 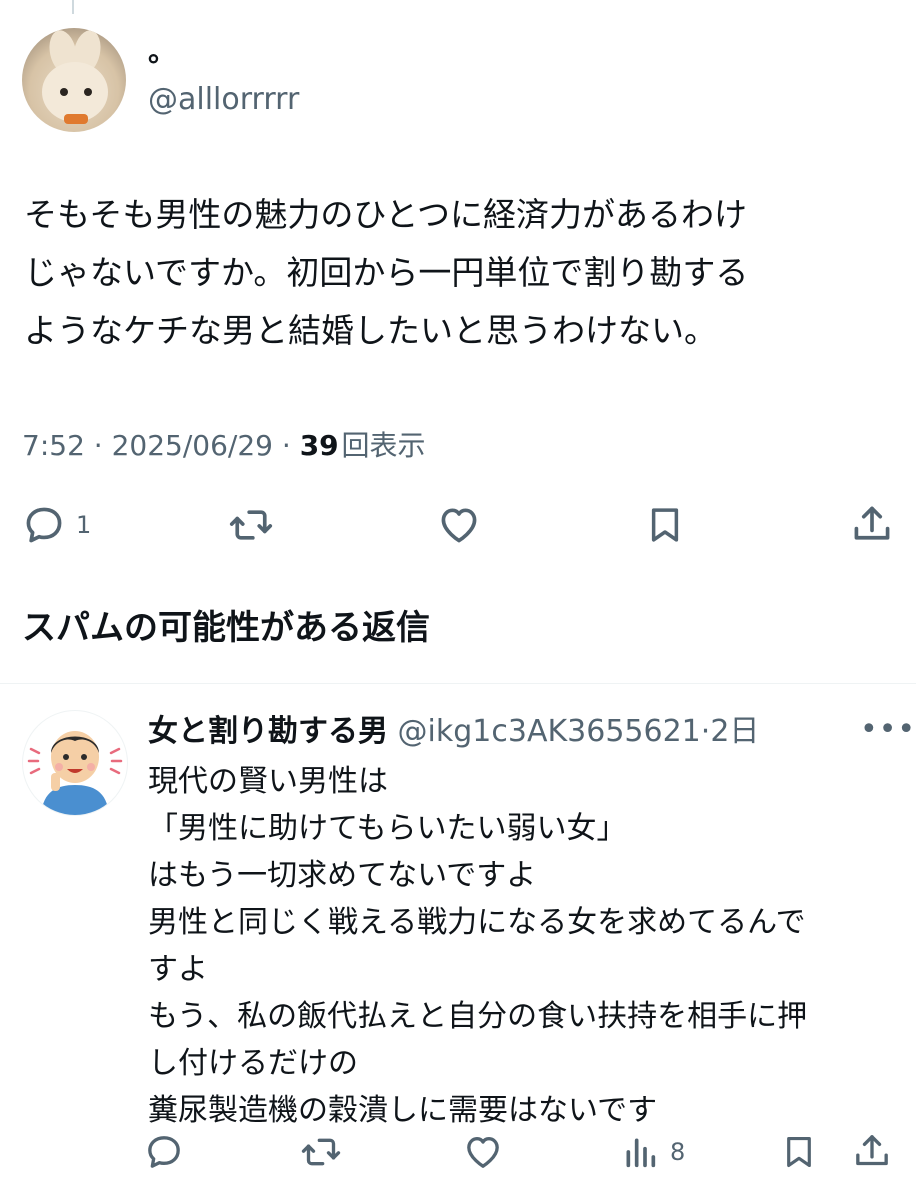 I want to click on reply-text-line: もう、私の飯代払えと自分の食い扶持を相手に押, so click(x=478, y=1016).